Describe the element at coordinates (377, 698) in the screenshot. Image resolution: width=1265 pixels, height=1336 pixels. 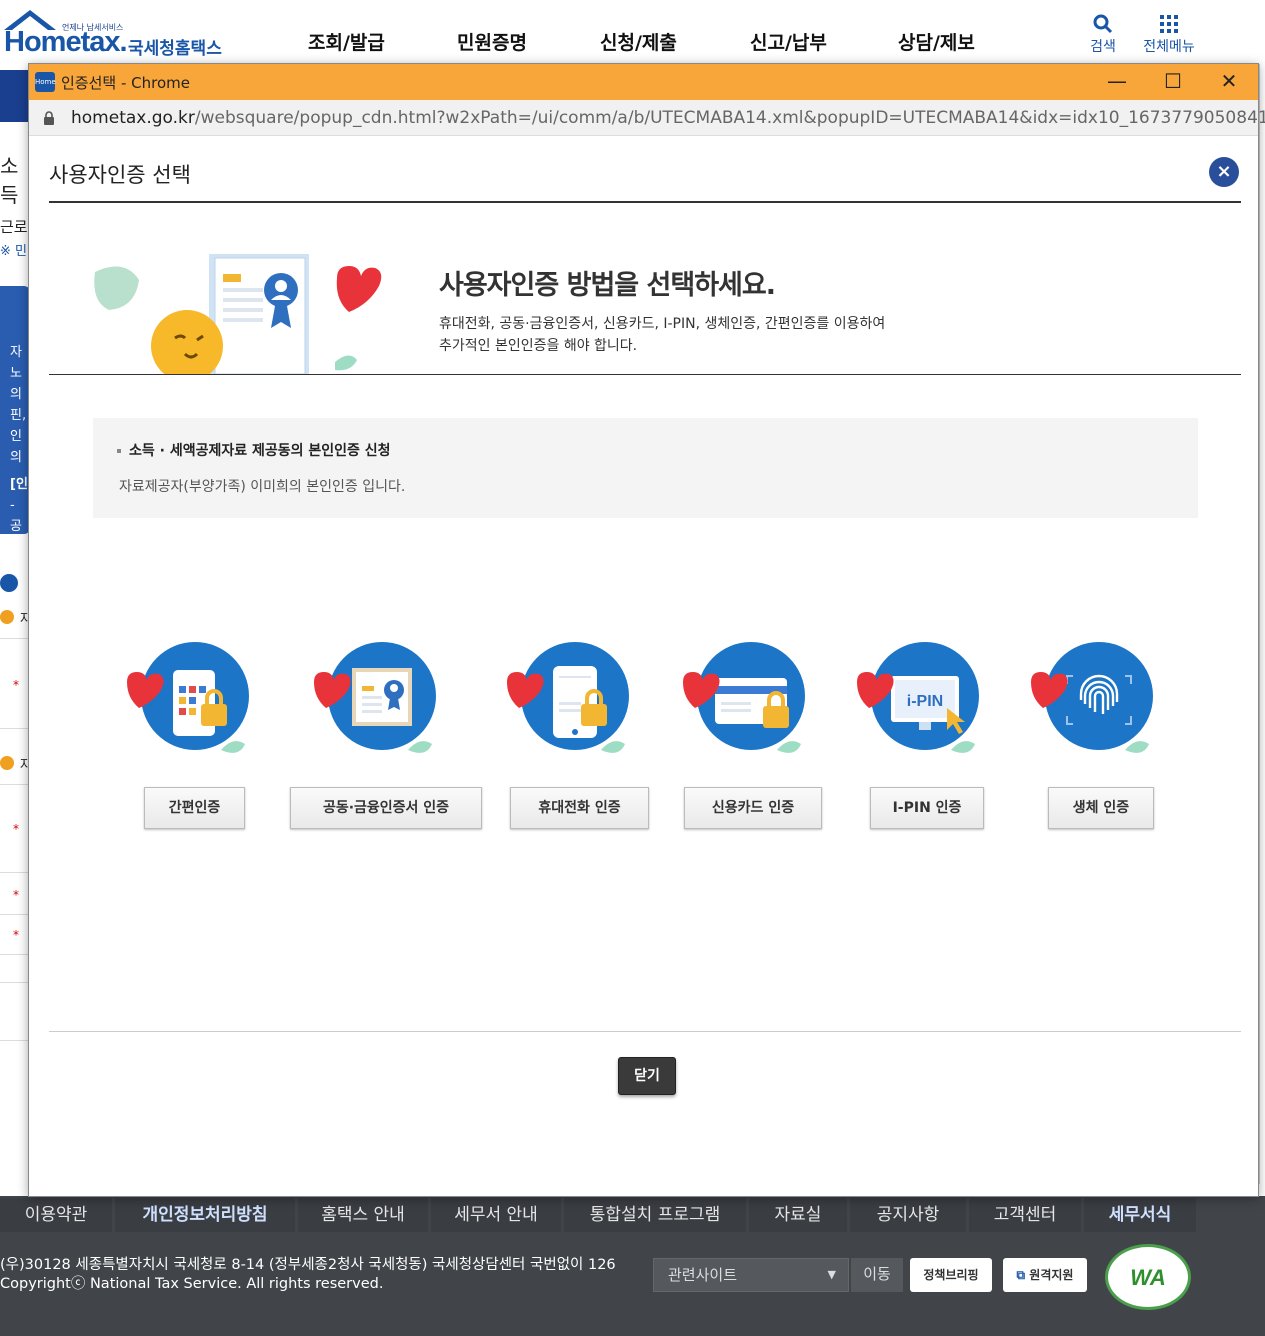
I see `certificate-icon` at that location.